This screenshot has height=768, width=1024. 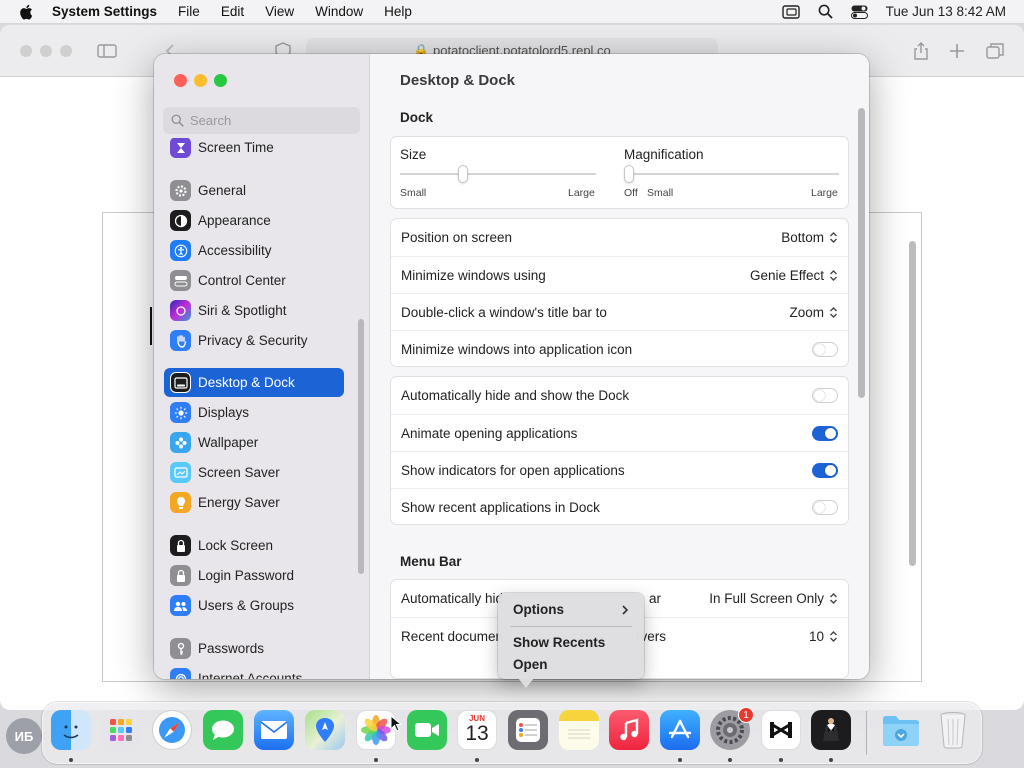 I want to click on menu-item-options: Options, so click(x=538, y=609).